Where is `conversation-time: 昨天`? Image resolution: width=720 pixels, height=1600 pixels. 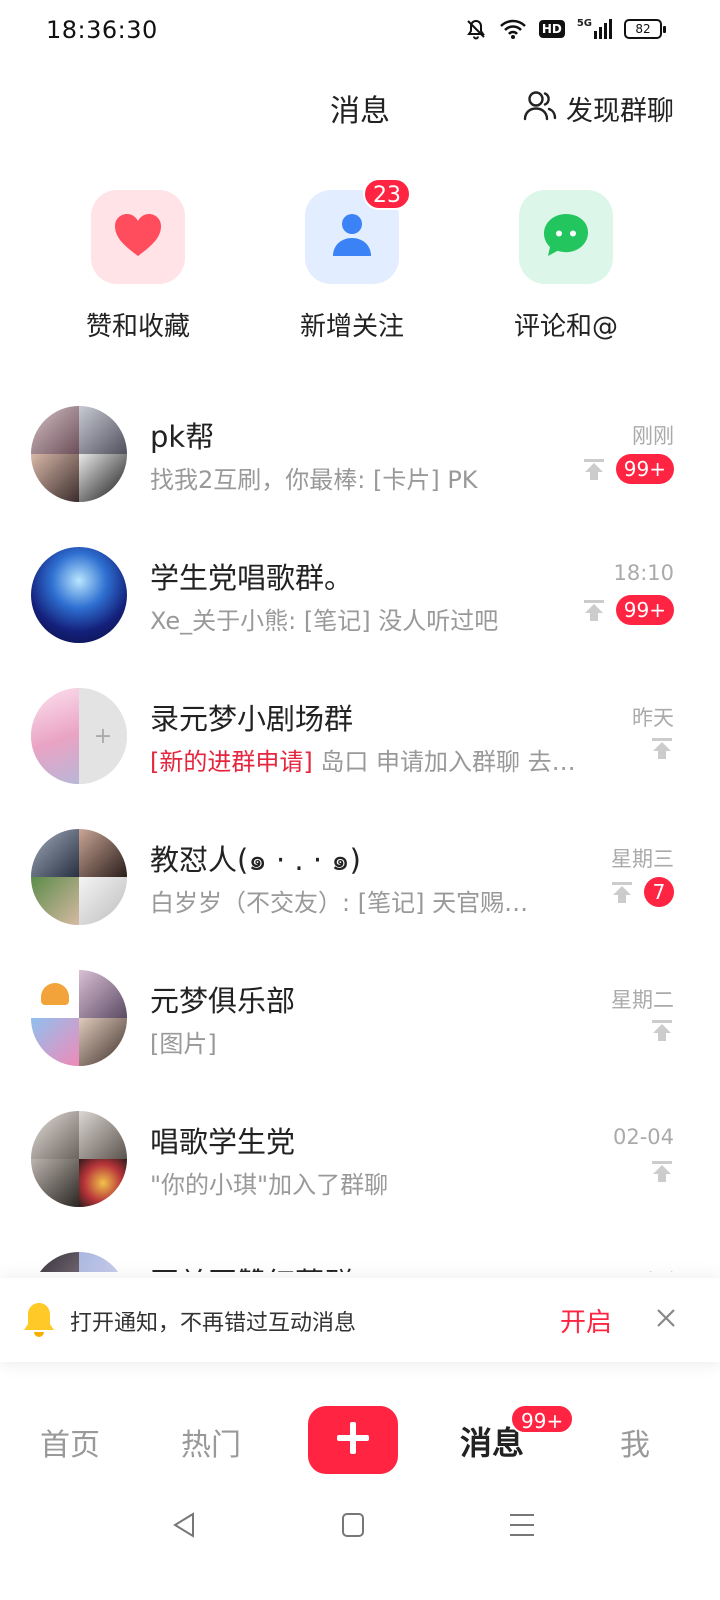 conversation-time: 昨天 is located at coordinates (653, 718).